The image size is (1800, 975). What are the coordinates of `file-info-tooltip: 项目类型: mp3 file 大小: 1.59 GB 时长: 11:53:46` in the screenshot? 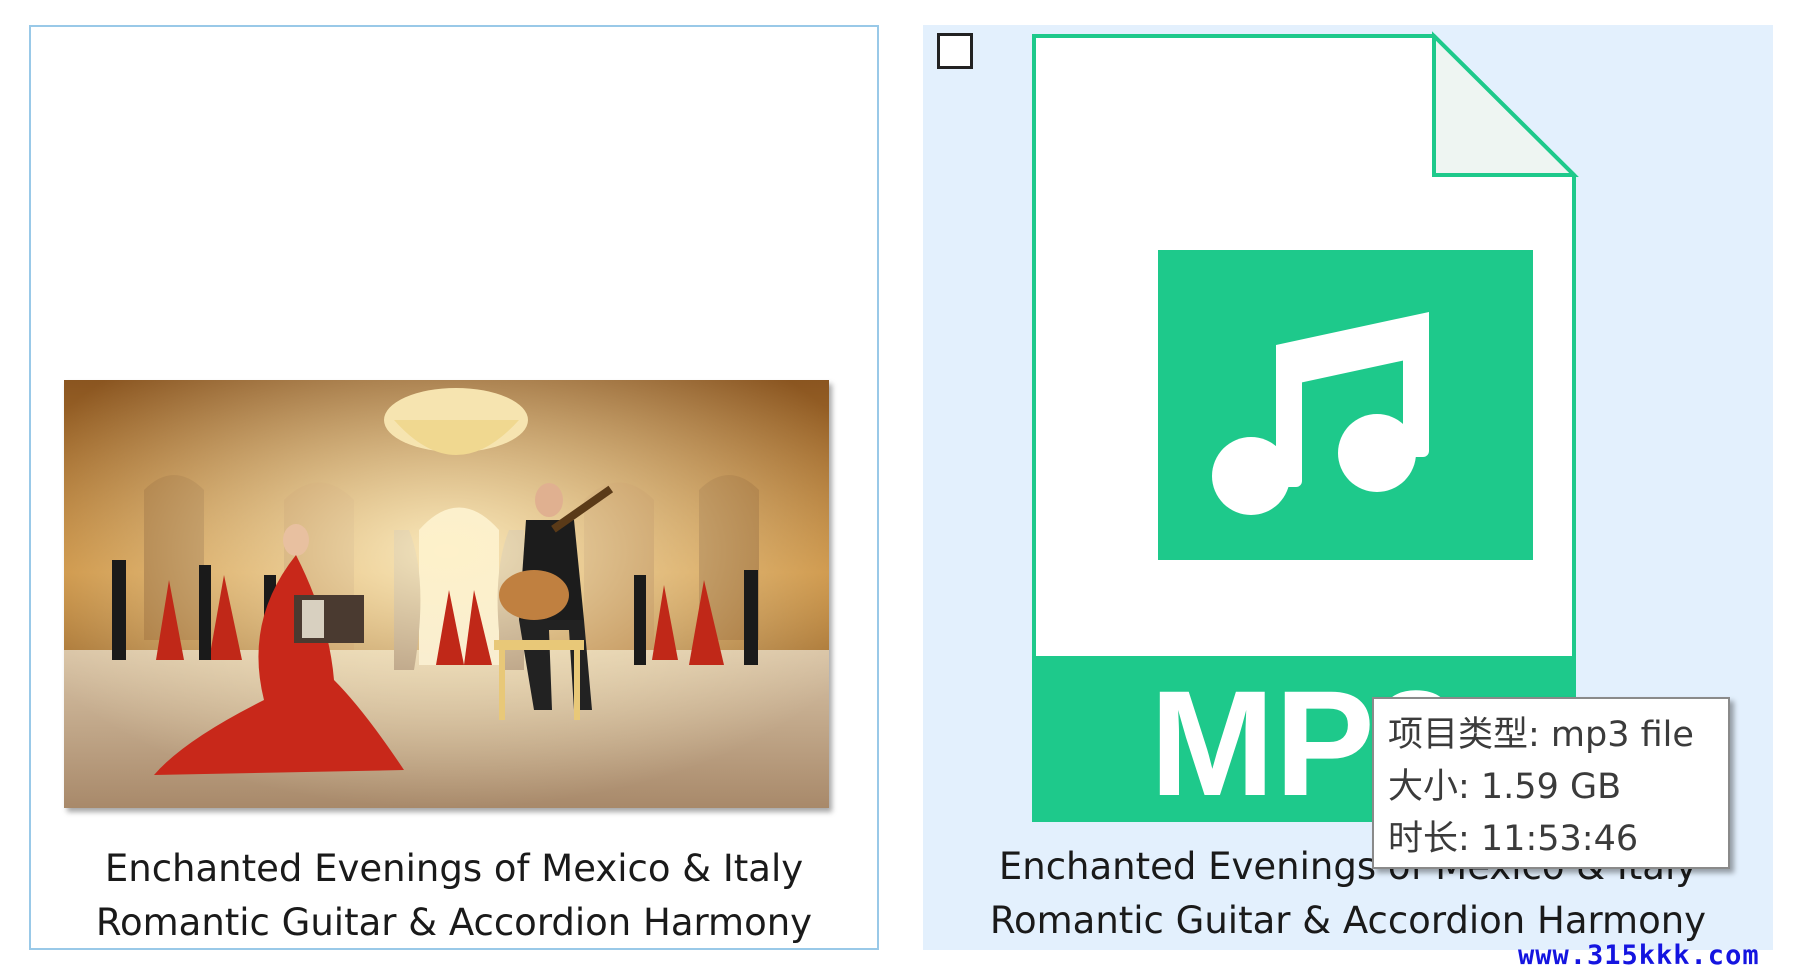 It's located at (1551, 783).